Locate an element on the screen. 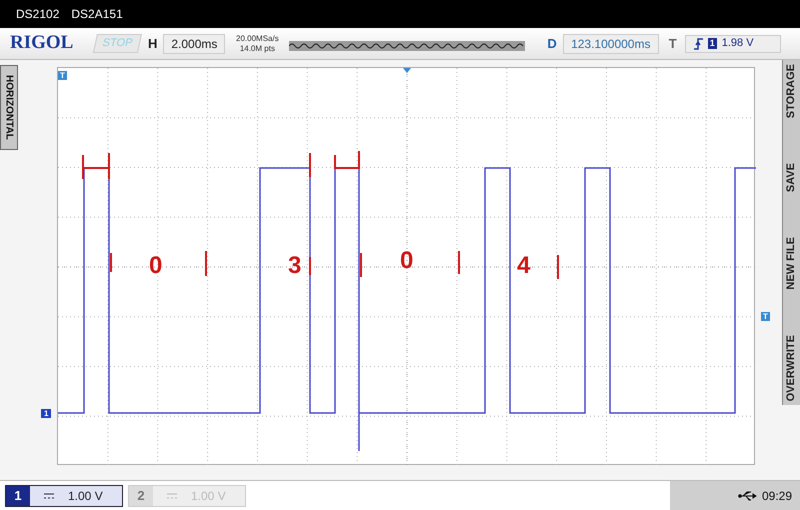  trigger-source: 1 is located at coordinates (712, 43).